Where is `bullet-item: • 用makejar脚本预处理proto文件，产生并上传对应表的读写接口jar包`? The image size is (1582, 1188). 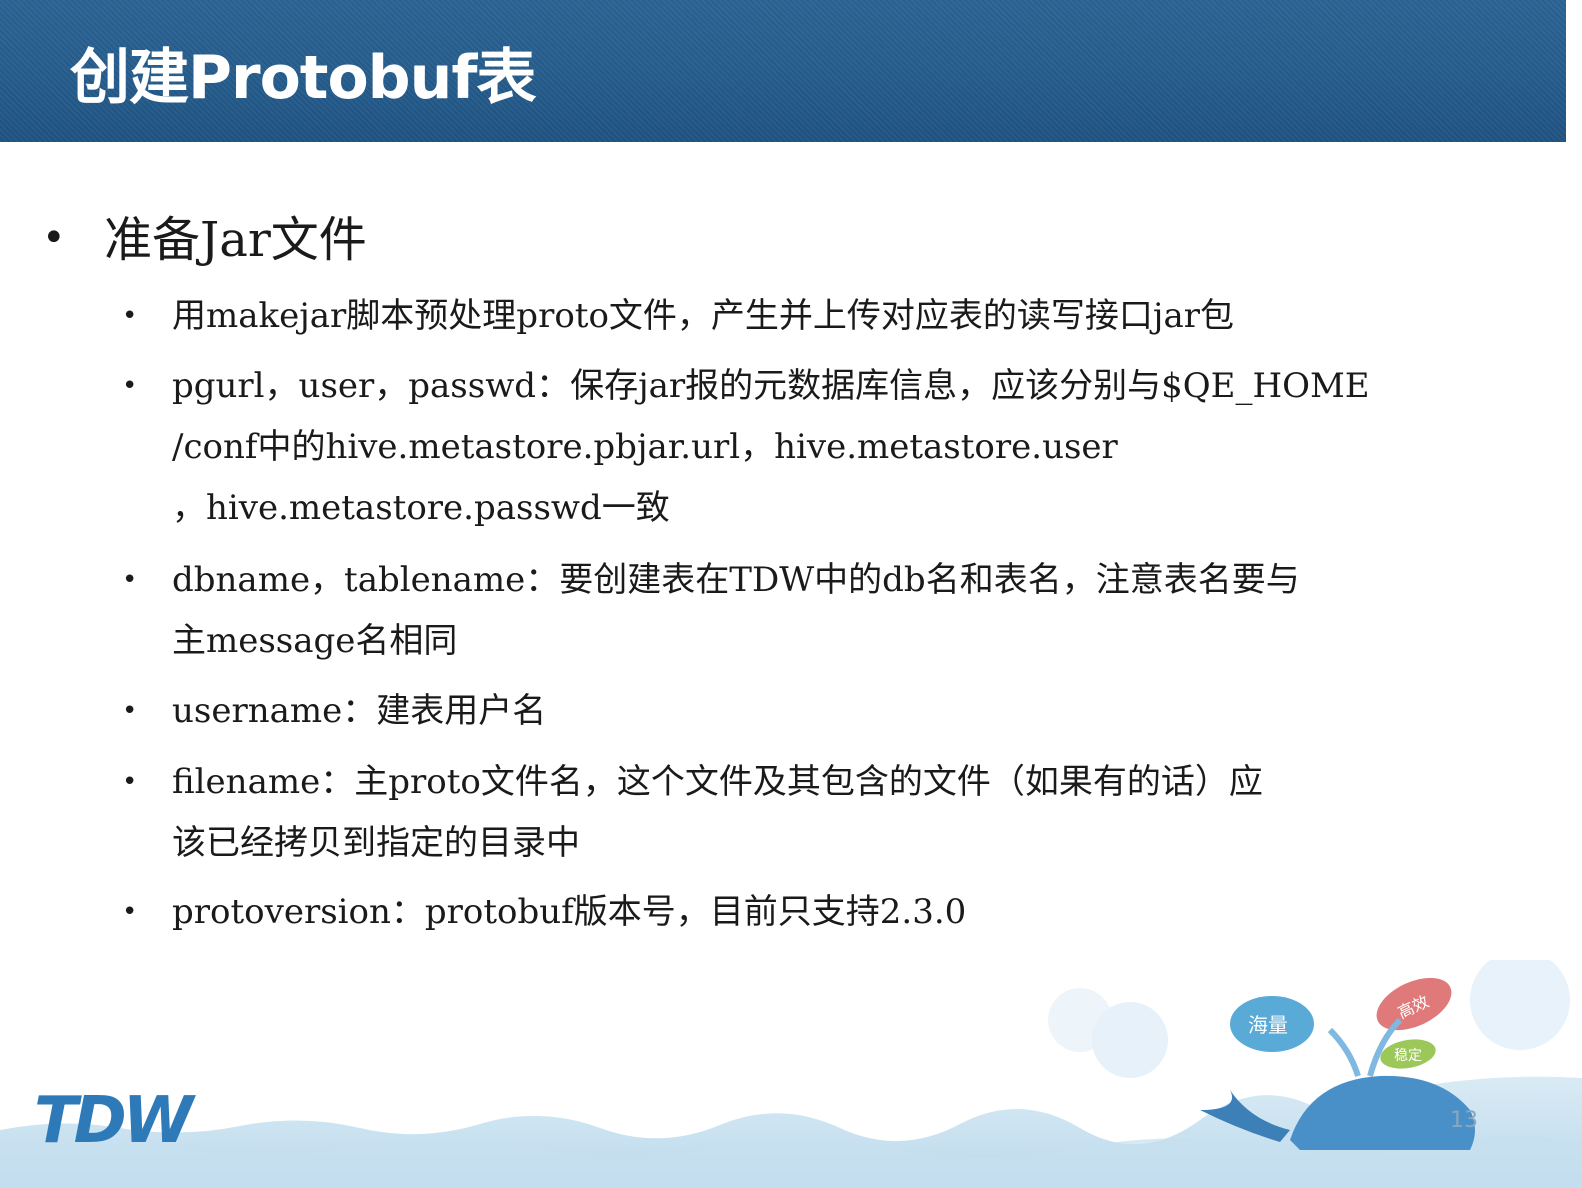
bullet-item: • 用makejar脚本预处理proto文件，产生并上传对应表的读写接口jar包 is located at coordinates (792, 316).